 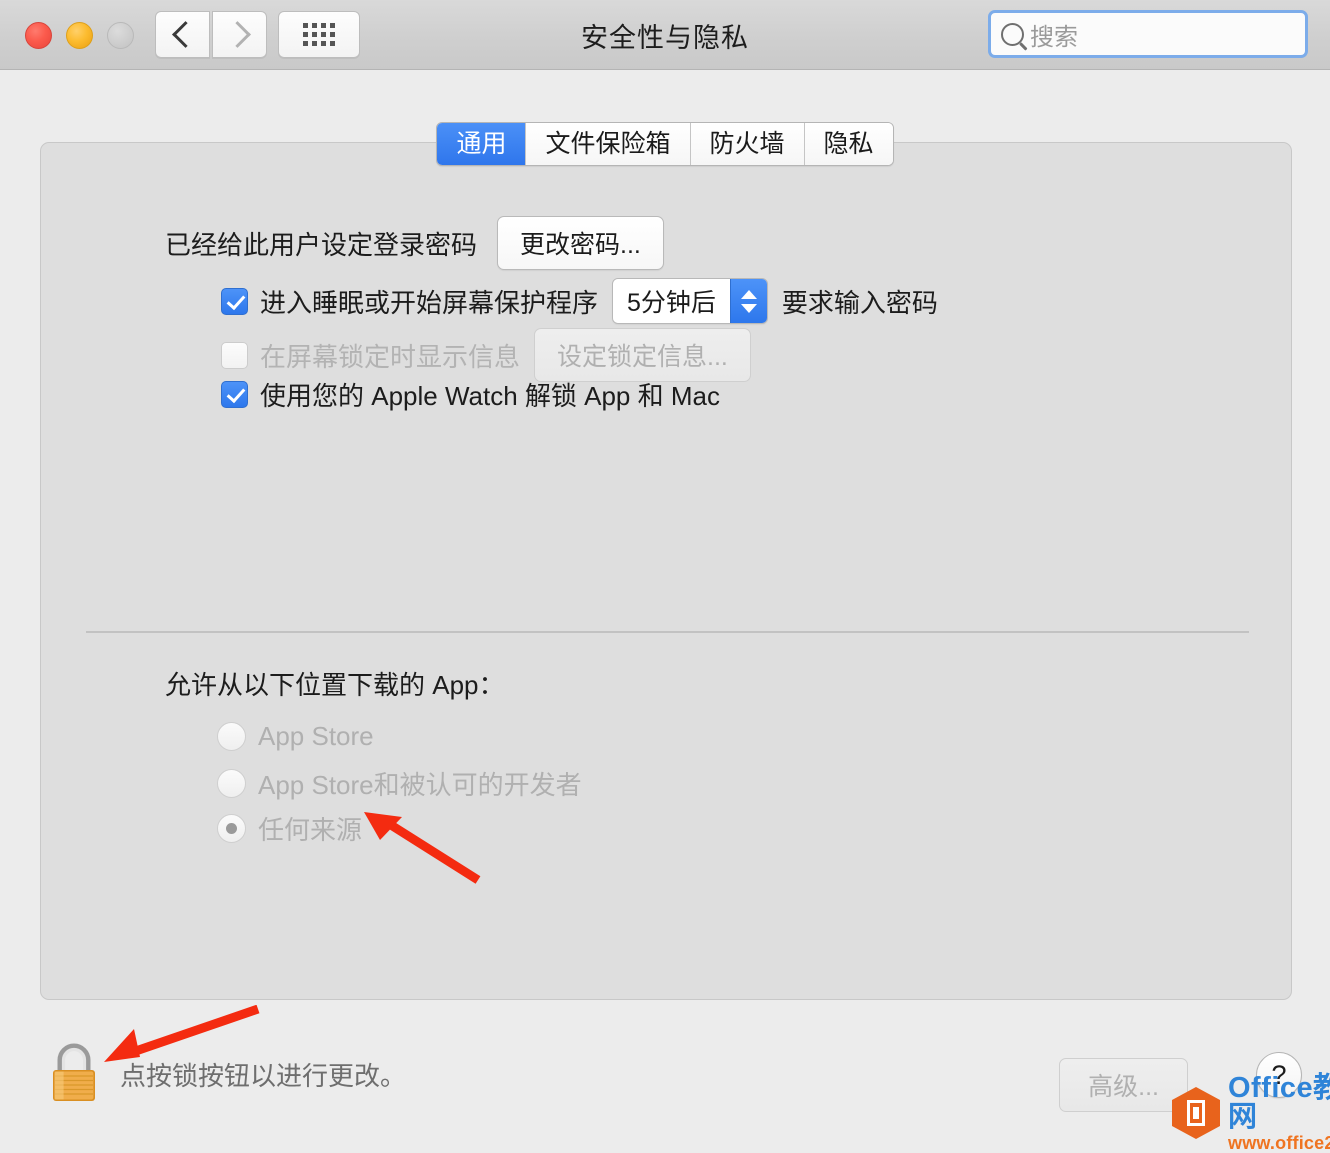 I want to click on search-field: 搜索, so click(x=1148, y=34).